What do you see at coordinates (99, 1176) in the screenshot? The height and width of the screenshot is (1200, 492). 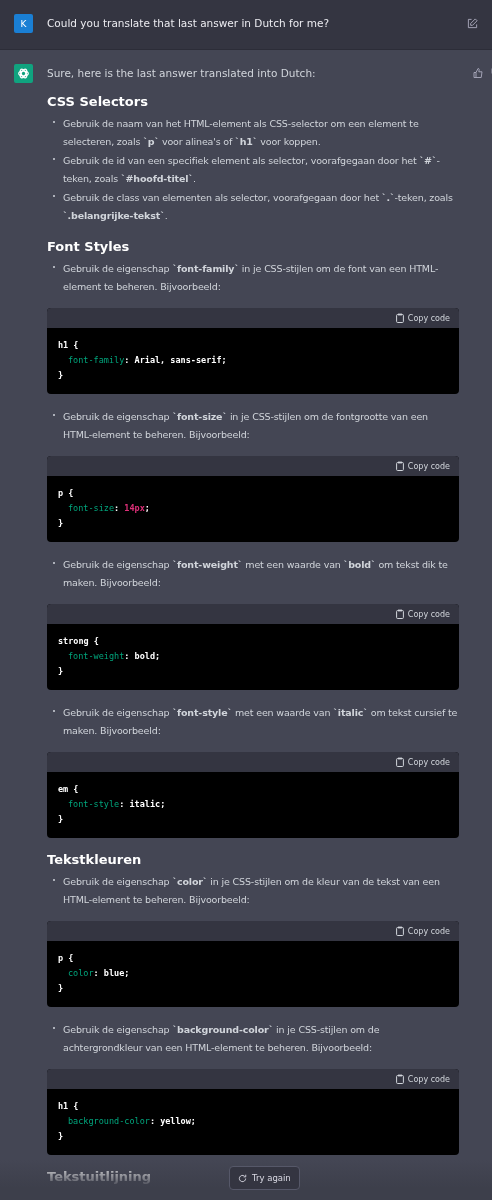 I see `section-heading: Tekstuitlijning` at bounding box center [99, 1176].